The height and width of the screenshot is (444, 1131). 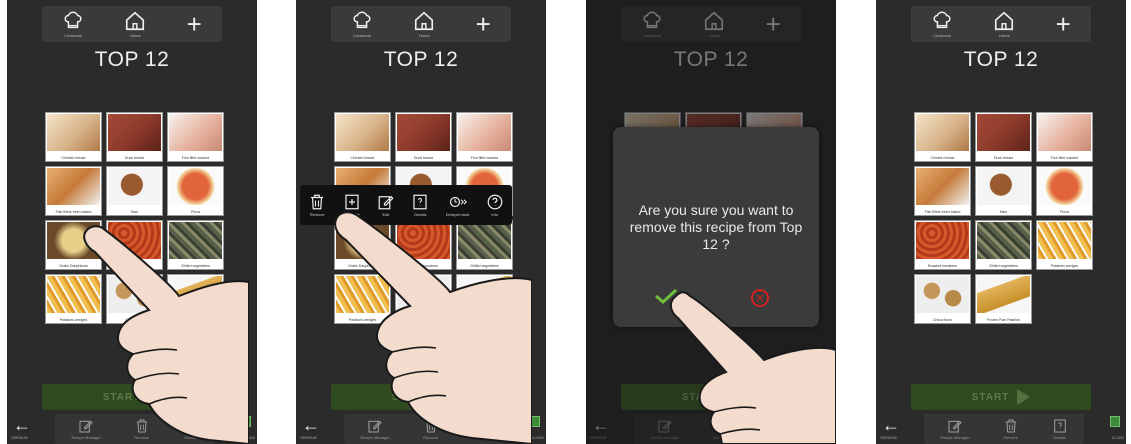 I want to click on page-title: TOP 12, so click(x=421, y=59).